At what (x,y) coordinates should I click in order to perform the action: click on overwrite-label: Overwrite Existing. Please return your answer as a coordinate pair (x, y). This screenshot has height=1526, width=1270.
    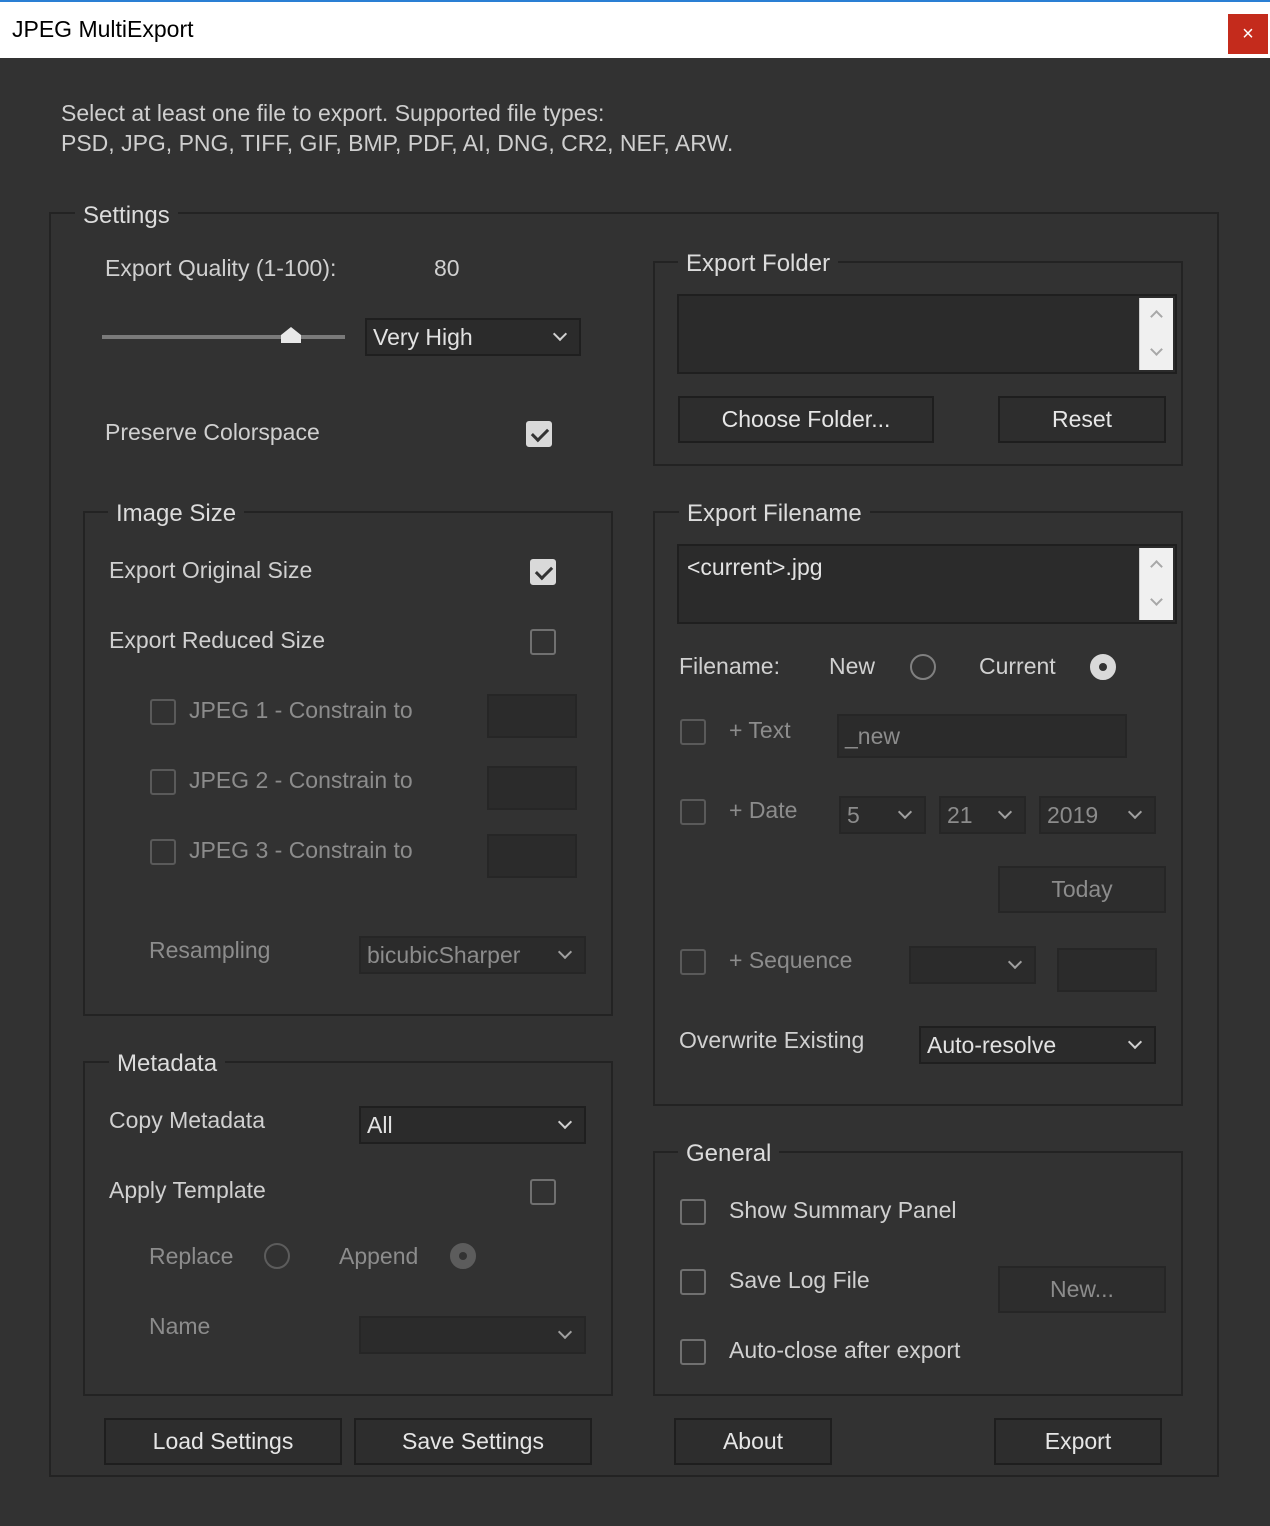
    Looking at the image, I should click on (772, 1040).